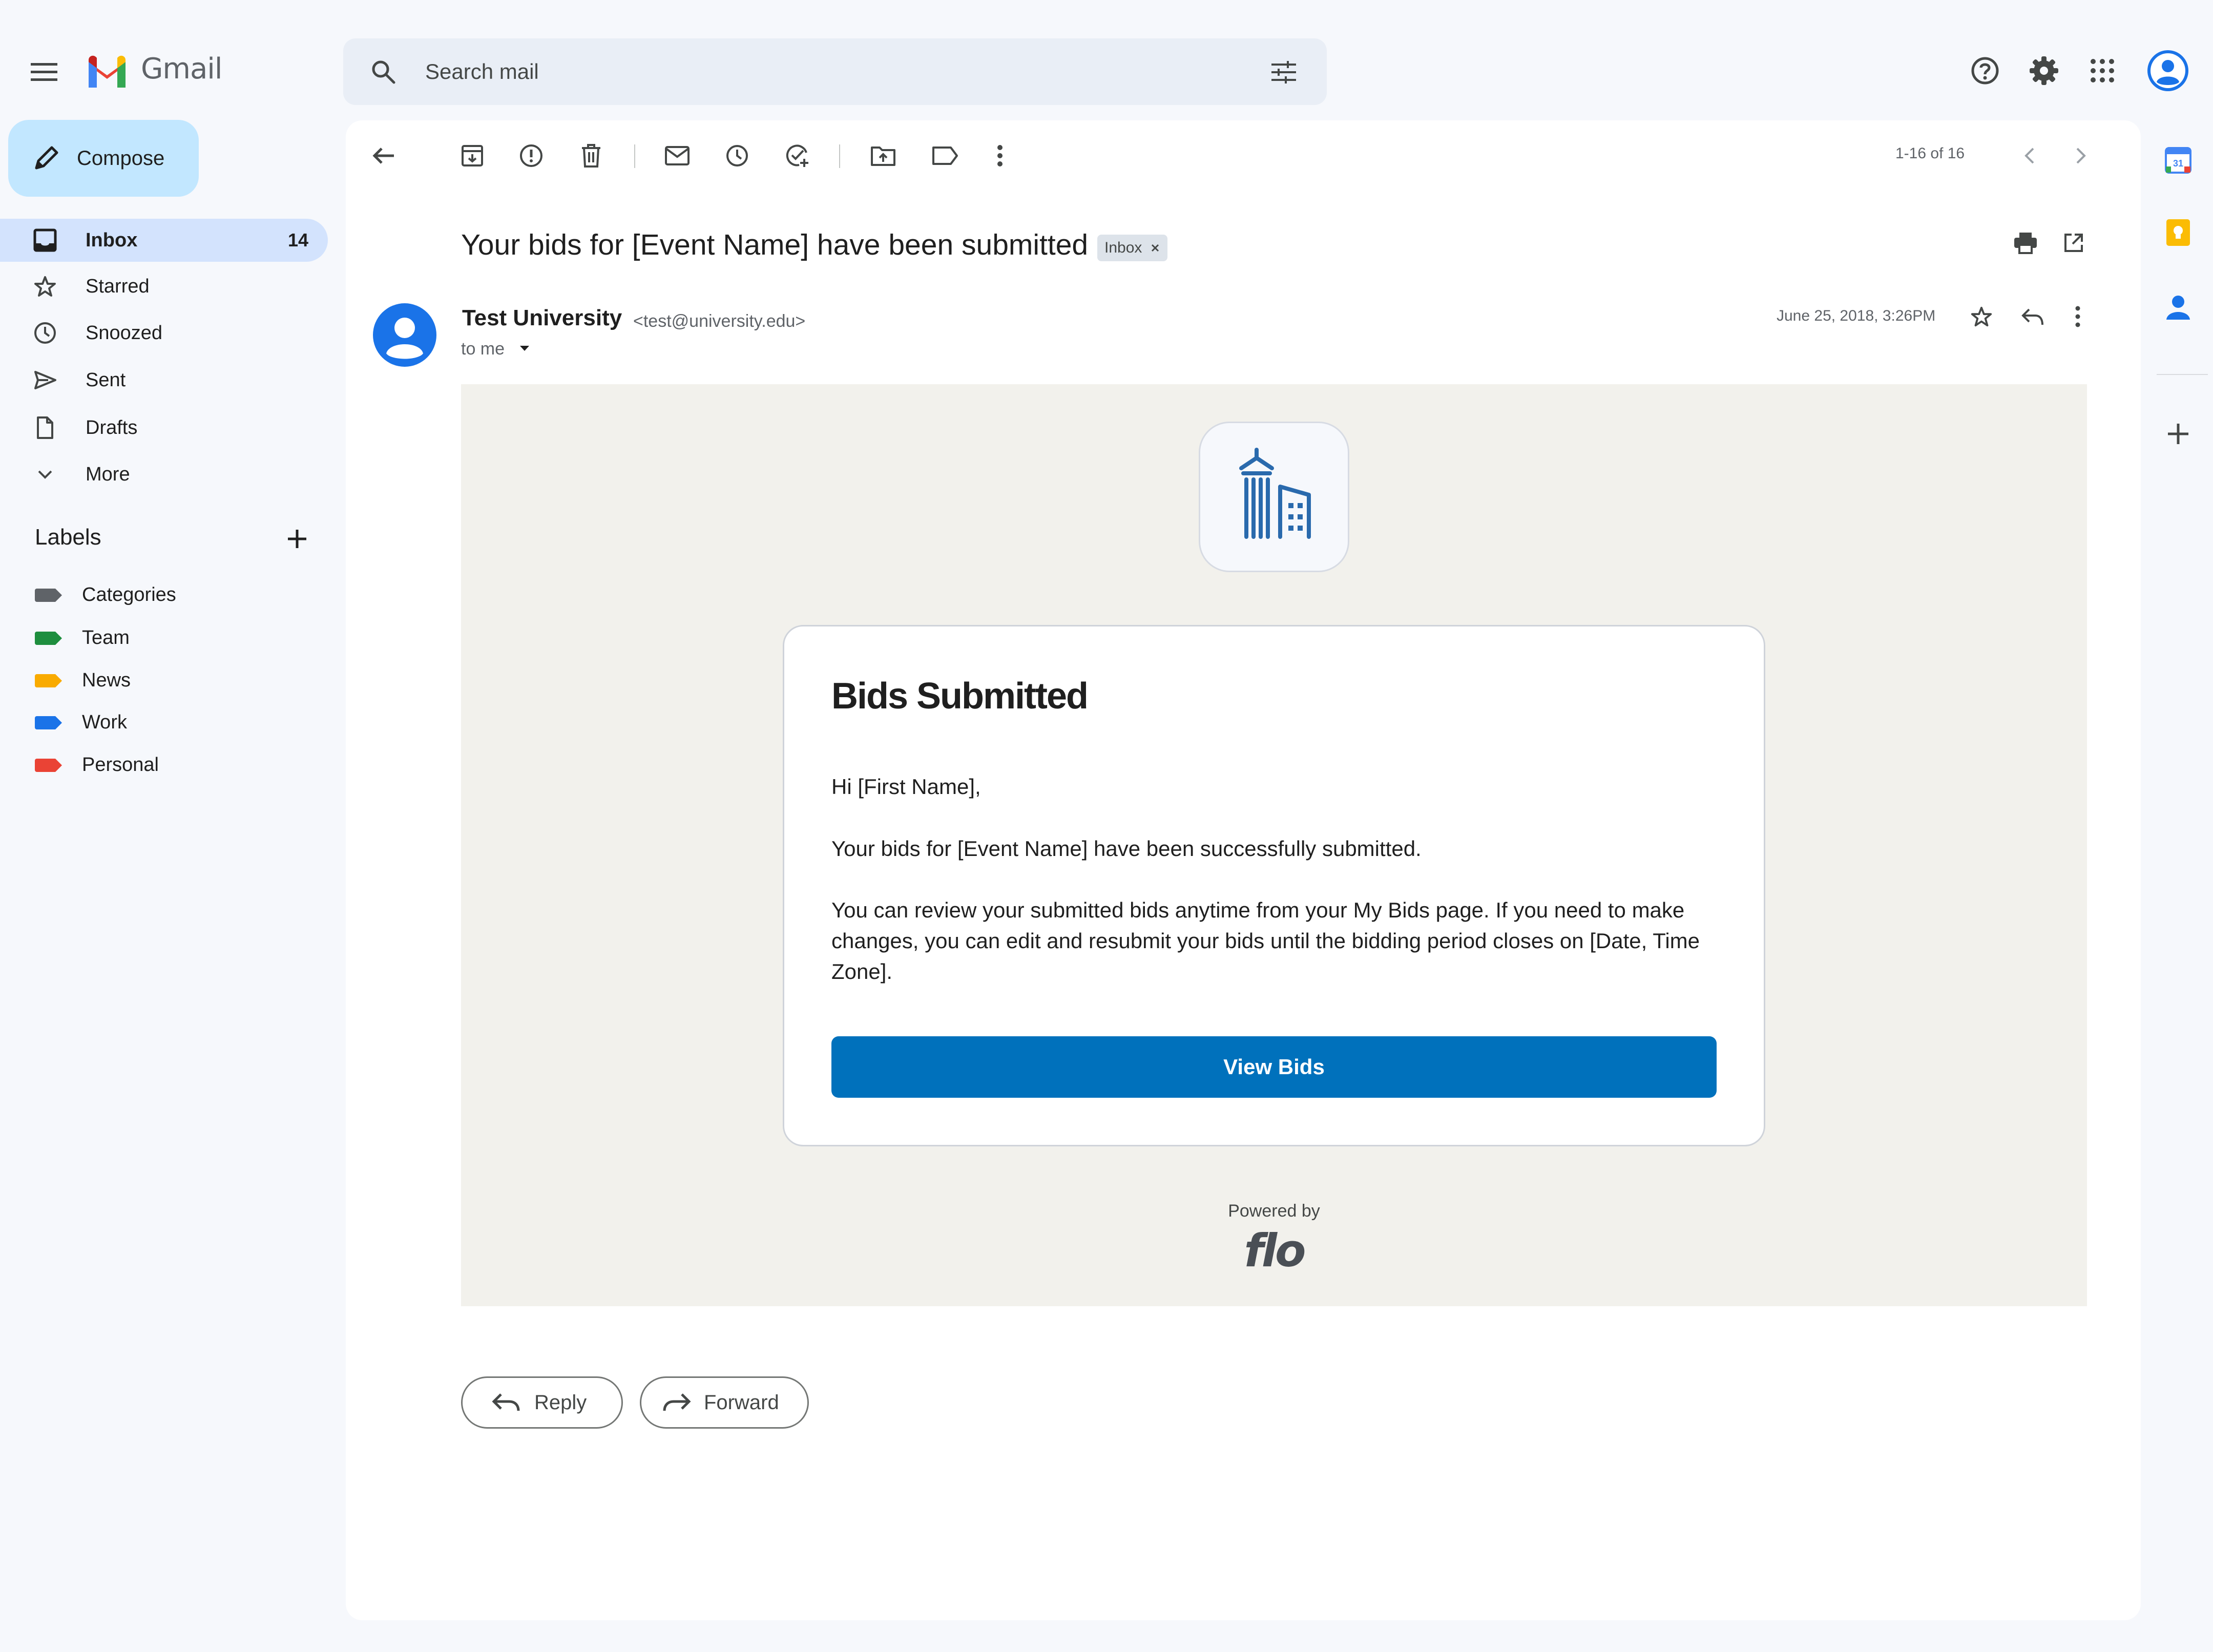 The image size is (2213, 1652). What do you see at coordinates (164, 638) in the screenshot?
I see `label-item-team: Team` at bounding box center [164, 638].